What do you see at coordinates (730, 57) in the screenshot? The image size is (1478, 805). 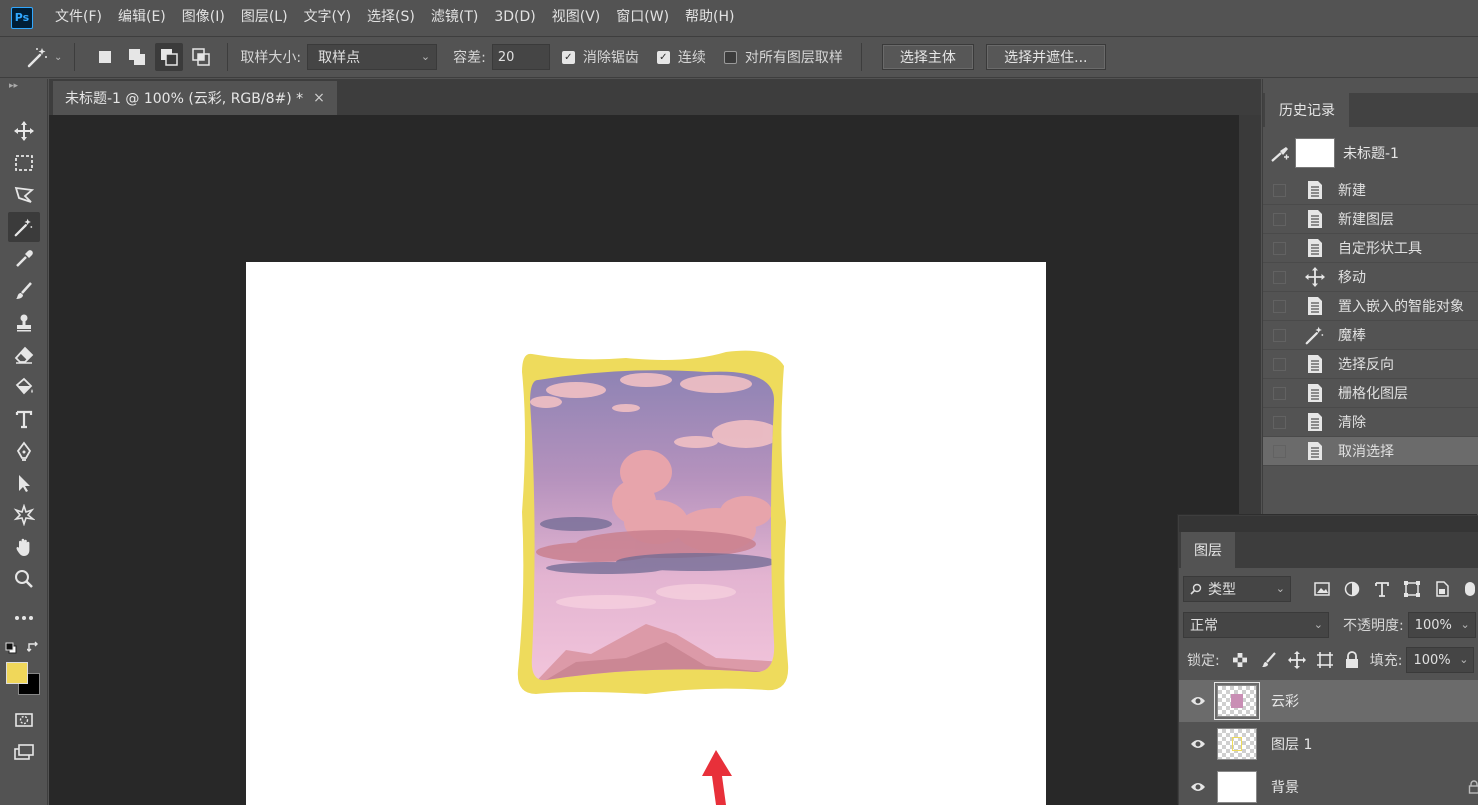 I see `sample-all-layers-checkbox` at bounding box center [730, 57].